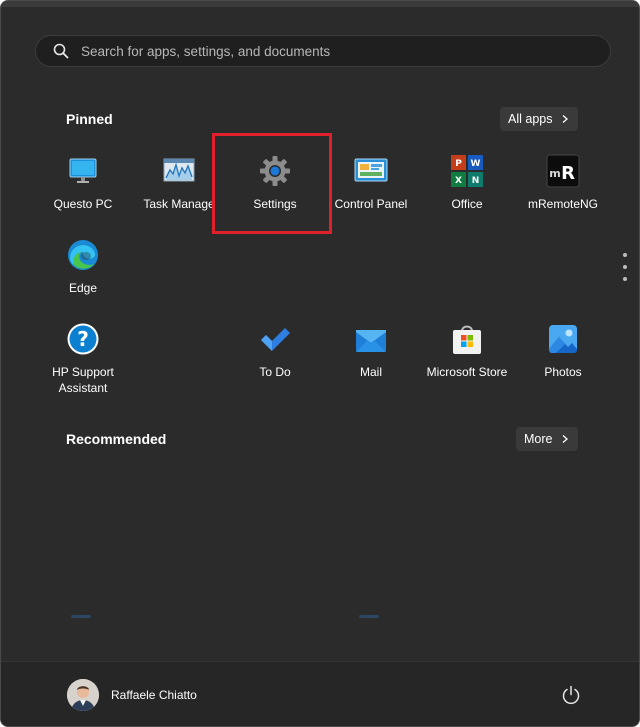 The width and height of the screenshot is (640, 727). What do you see at coordinates (370, 372) in the screenshot?
I see `app-label: Mail` at bounding box center [370, 372].